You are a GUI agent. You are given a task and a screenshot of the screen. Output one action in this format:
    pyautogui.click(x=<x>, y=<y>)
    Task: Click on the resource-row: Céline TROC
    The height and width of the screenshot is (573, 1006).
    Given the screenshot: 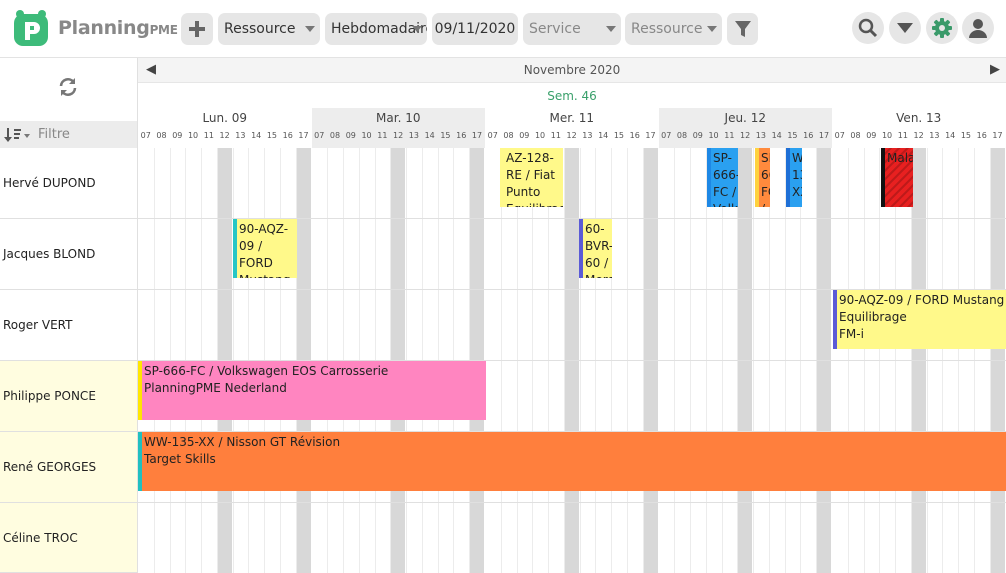 What is the action you would take?
    pyautogui.click(x=69, y=538)
    